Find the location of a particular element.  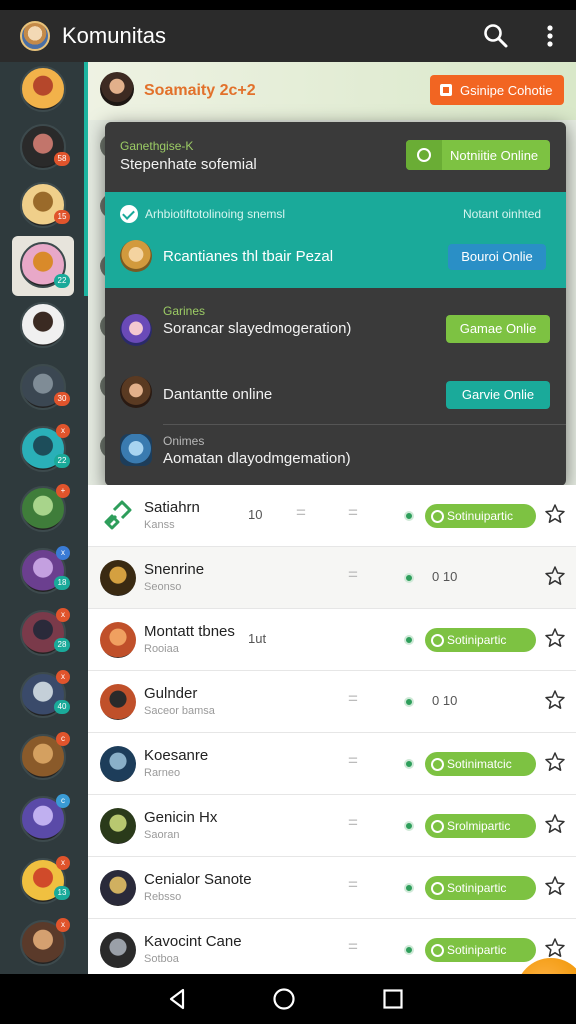

list-item-name: Satiahrn is located at coordinates (172, 507).